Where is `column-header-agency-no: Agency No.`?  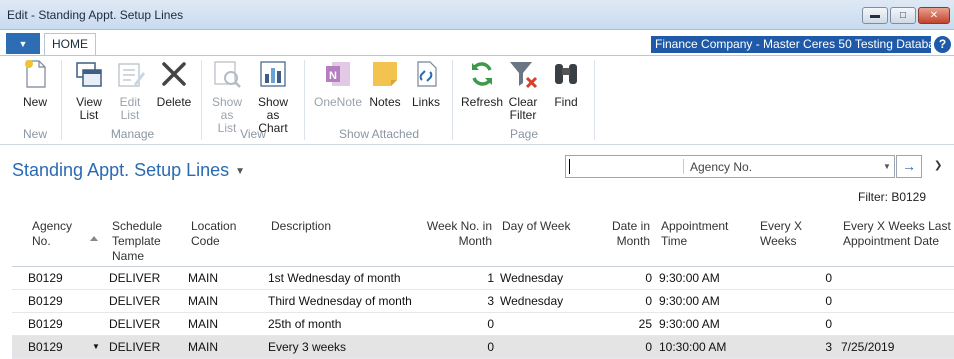
column-header-agency-no: Agency No. is located at coordinates (57, 234).